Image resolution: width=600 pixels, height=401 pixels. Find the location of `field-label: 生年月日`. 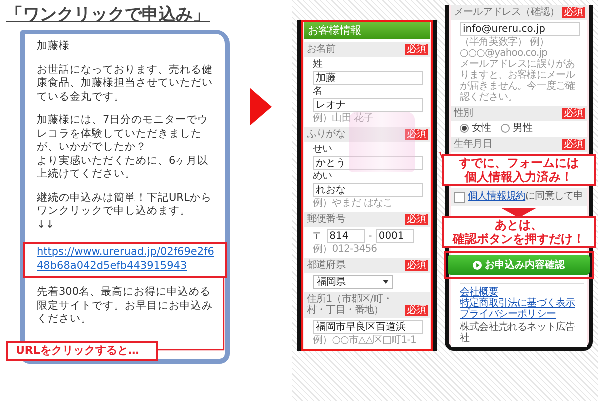

field-label: 生年月日 is located at coordinates (473, 144).